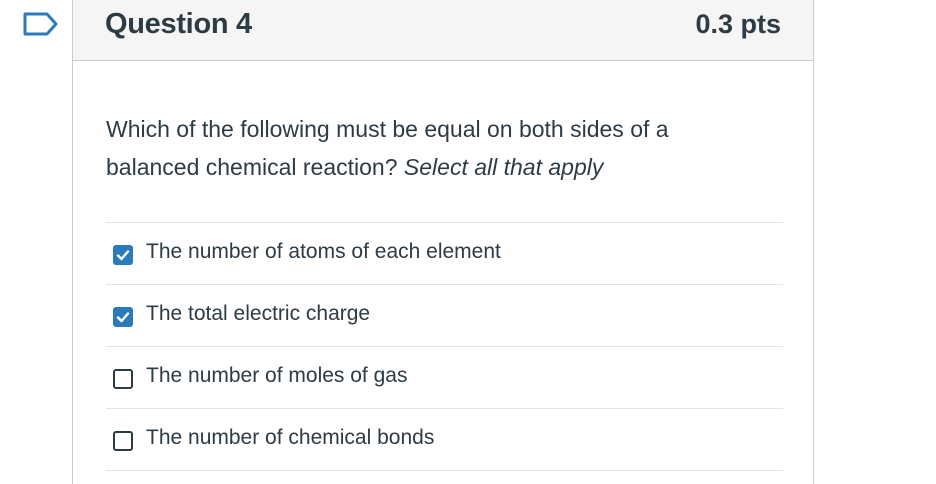 Image resolution: width=936 pixels, height=484 pixels. I want to click on answer-label: The number of atoms of each element, so click(323, 251).